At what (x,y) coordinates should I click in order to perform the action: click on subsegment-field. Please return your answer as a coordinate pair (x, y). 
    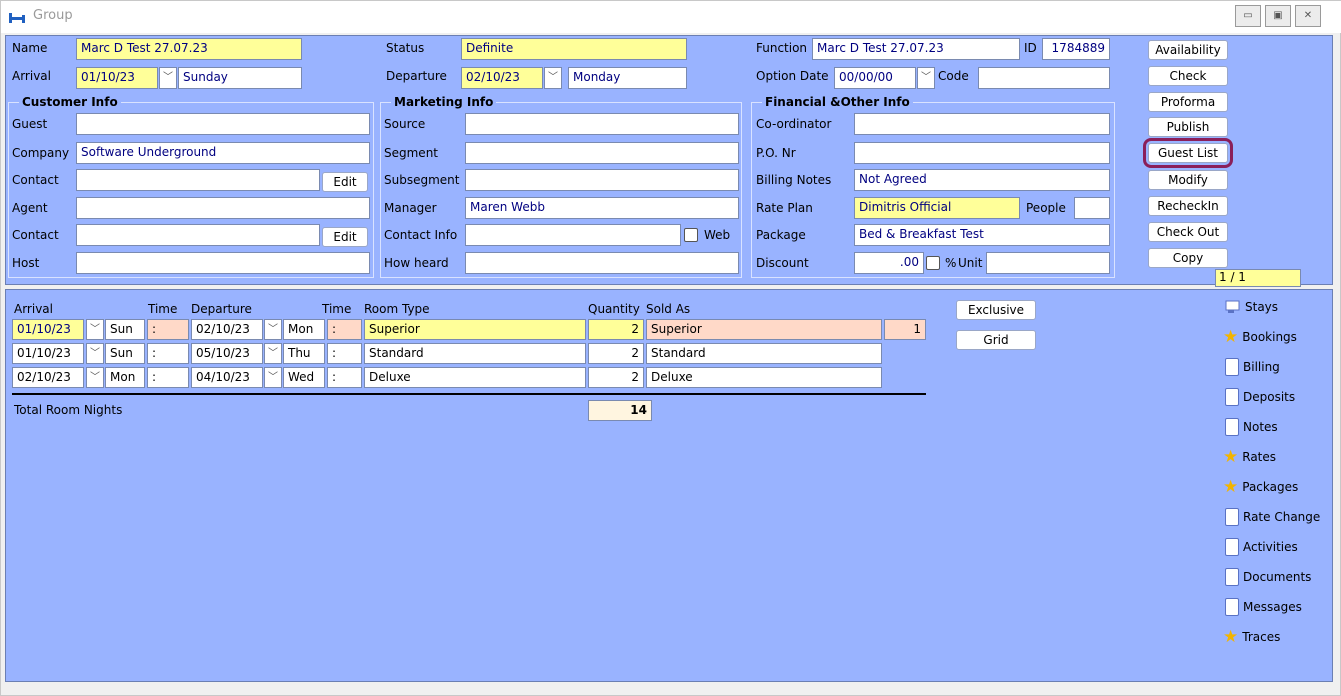
    Looking at the image, I should click on (602, 180).